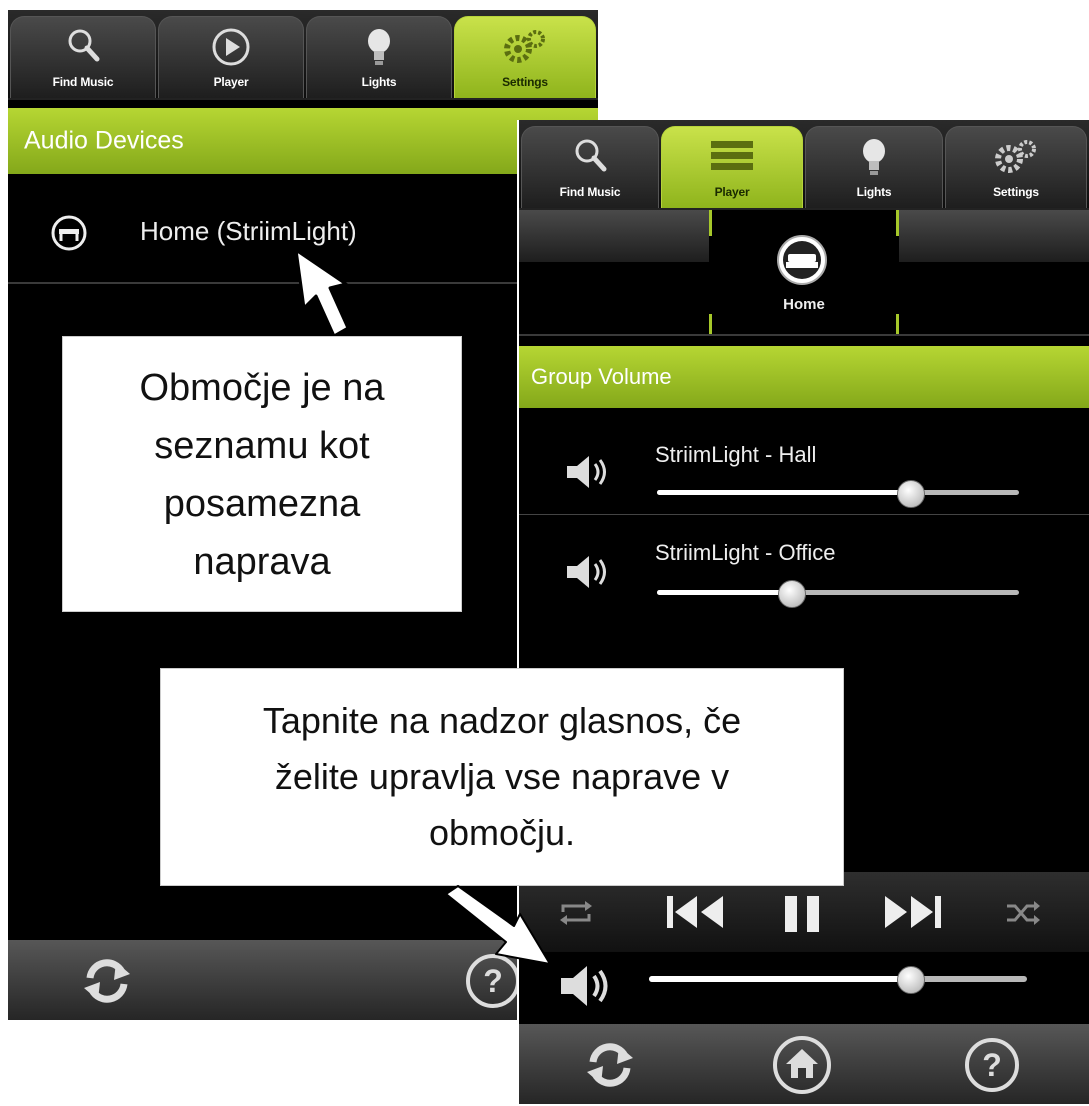  I want to click on callout-line: naprava, so click(262, 562).